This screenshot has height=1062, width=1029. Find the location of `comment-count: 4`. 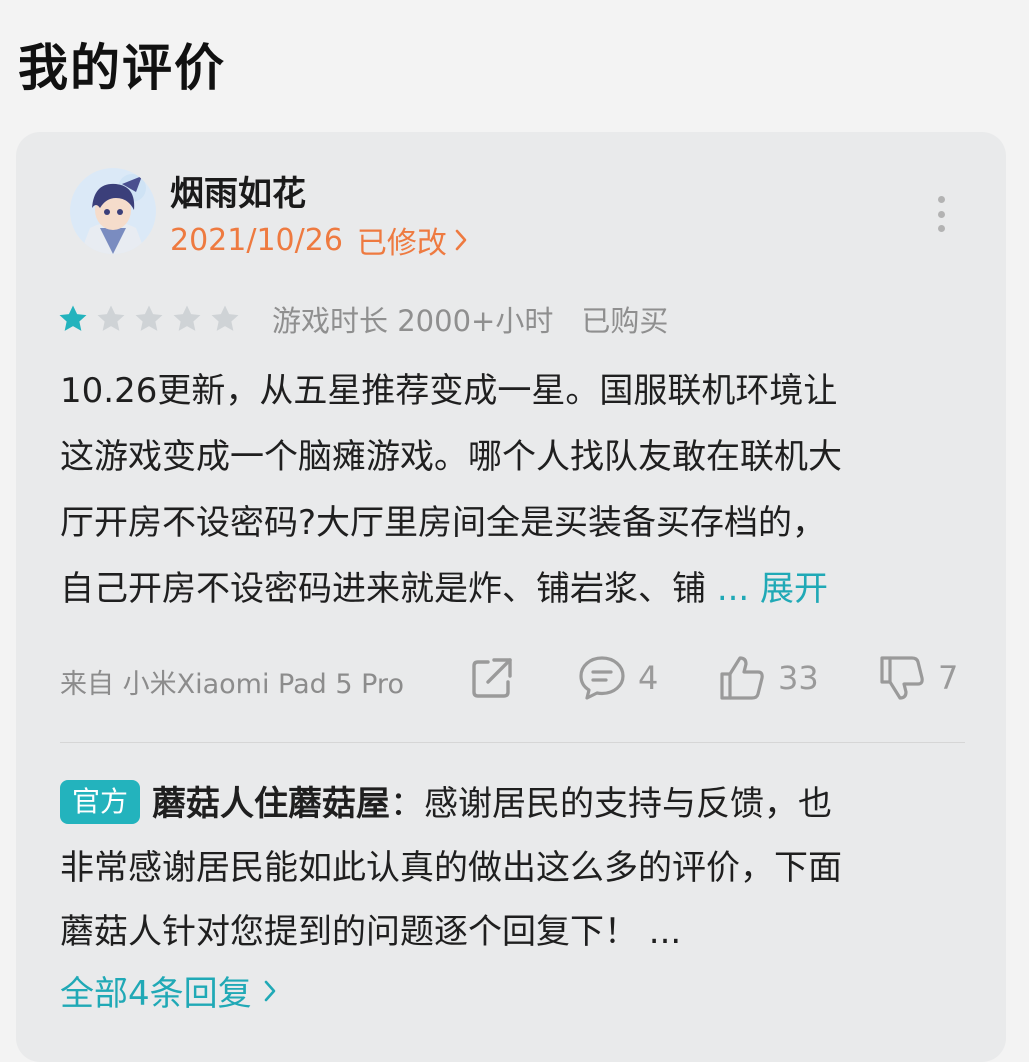

comment-count: 4 is located at coordinates (648, 678).